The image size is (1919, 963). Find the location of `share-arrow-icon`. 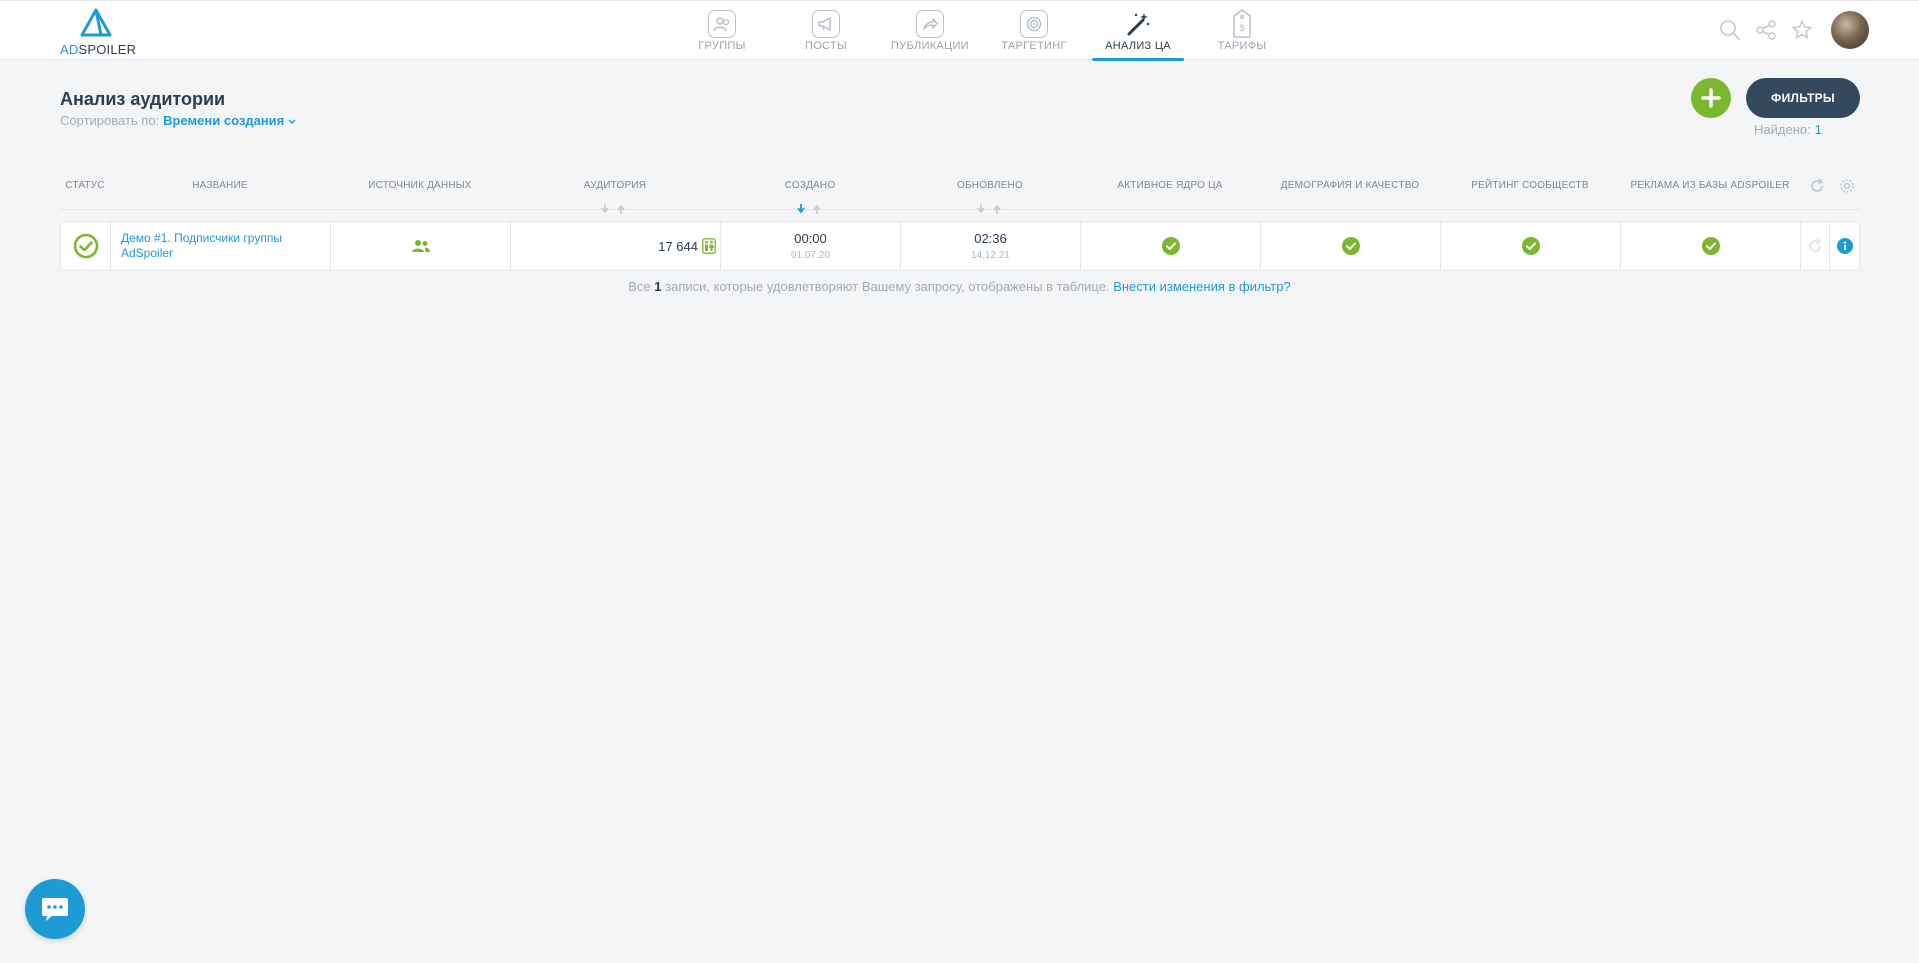

share-arrow-icon is located at coordinates (930, 24).